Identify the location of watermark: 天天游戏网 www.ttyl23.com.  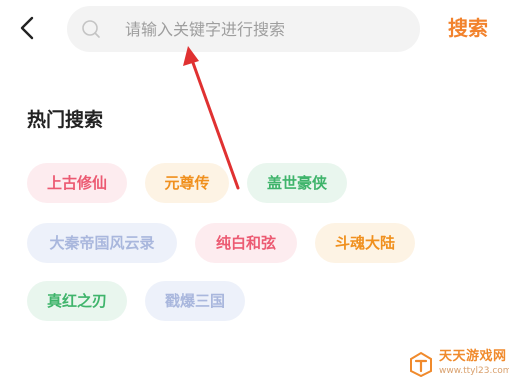
(457, 364).